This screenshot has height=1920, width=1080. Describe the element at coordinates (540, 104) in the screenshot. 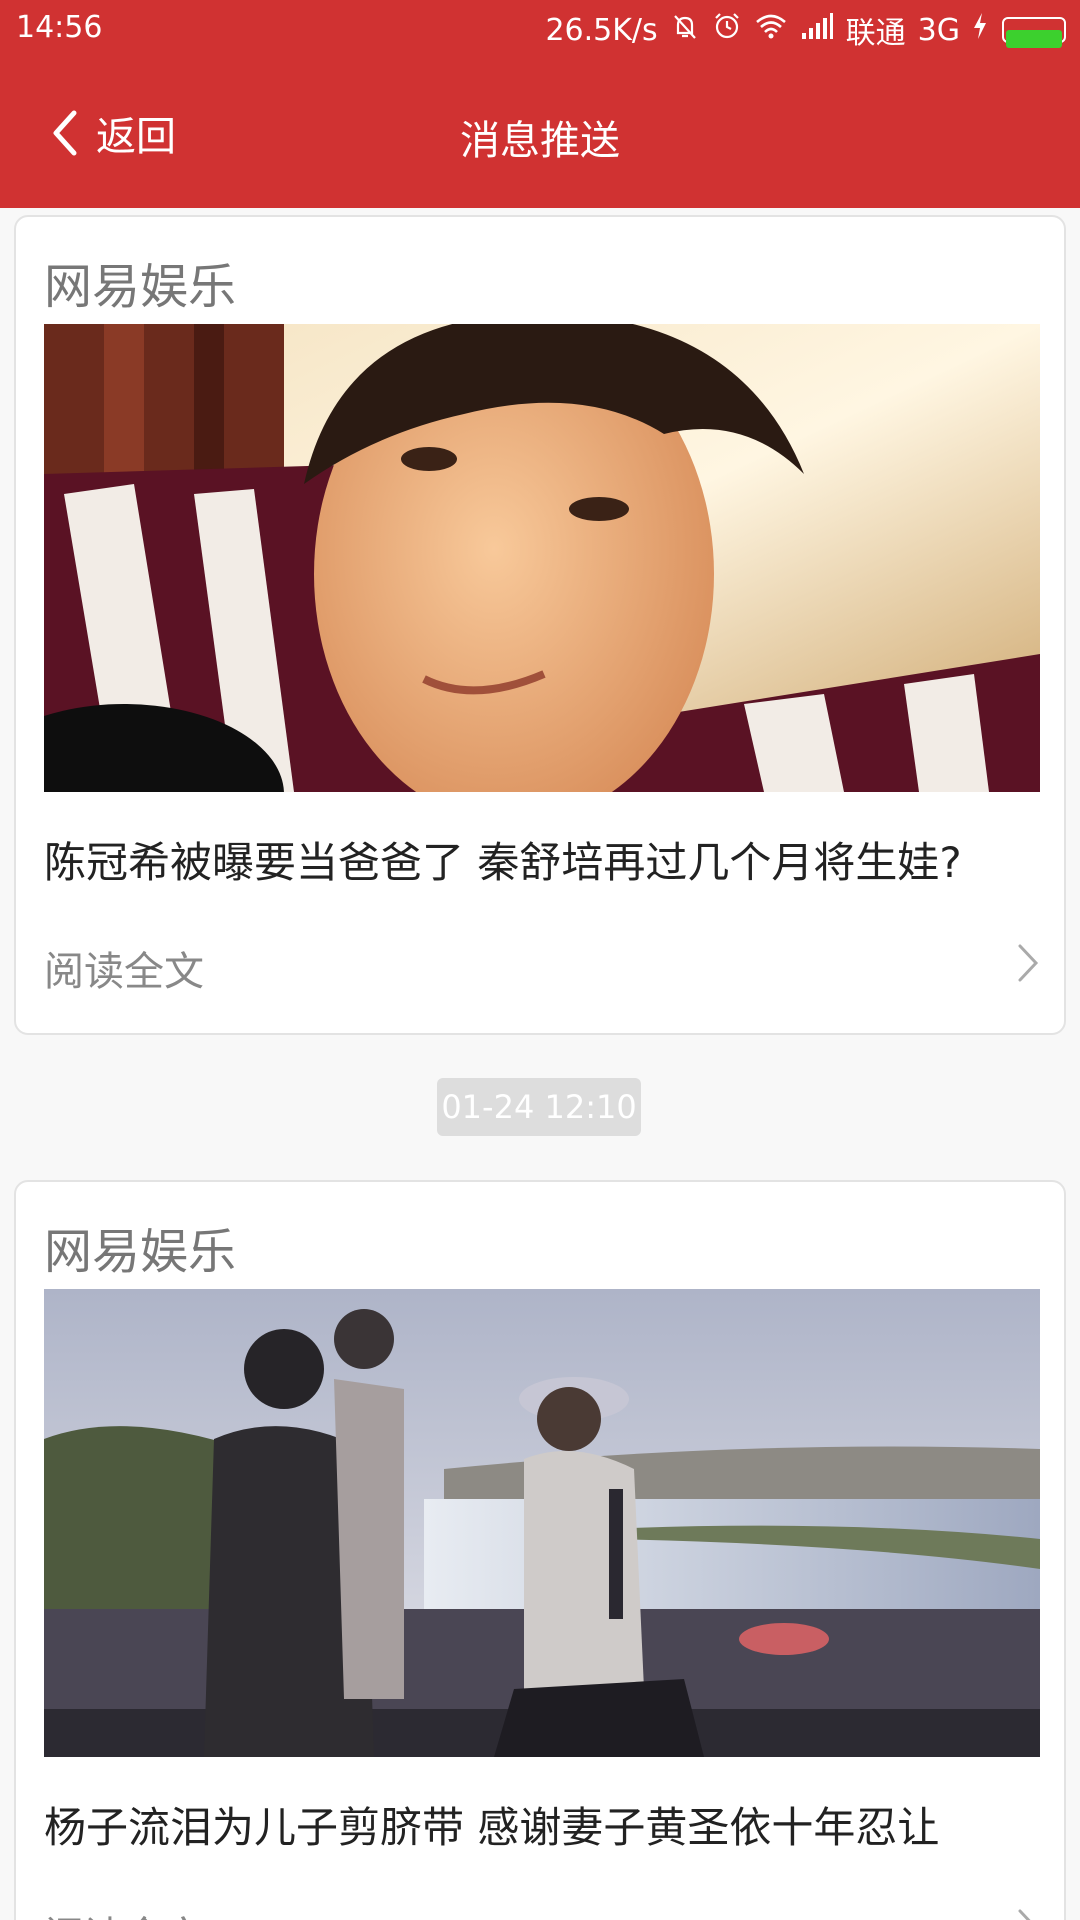

I see `app-header: 14:56 26.5K/s 联通 3G 返回 消息推送` at that location.